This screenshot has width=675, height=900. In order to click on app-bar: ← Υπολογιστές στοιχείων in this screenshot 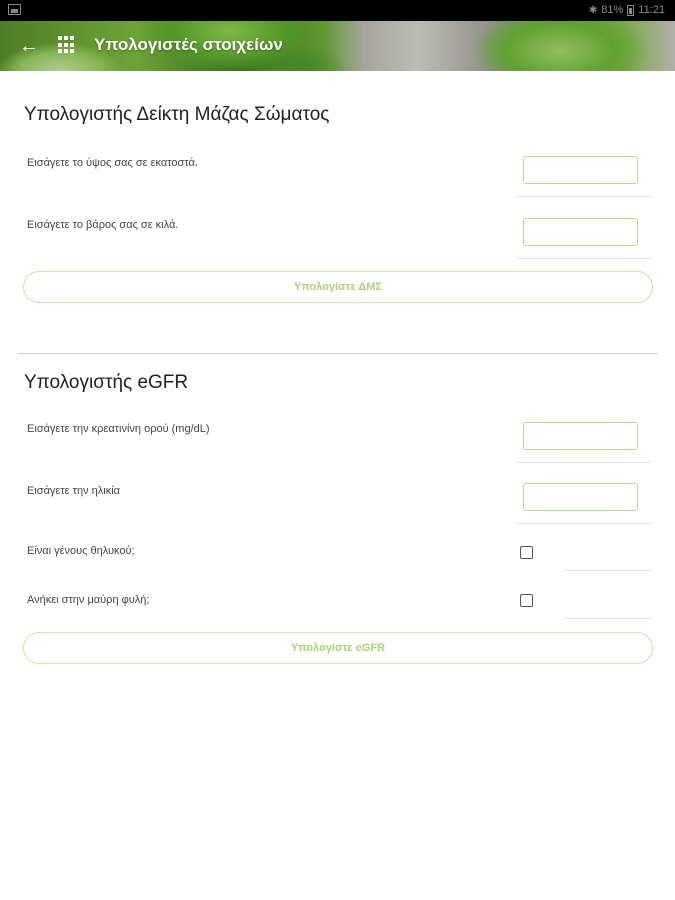, I will do `click(337, 46)`.